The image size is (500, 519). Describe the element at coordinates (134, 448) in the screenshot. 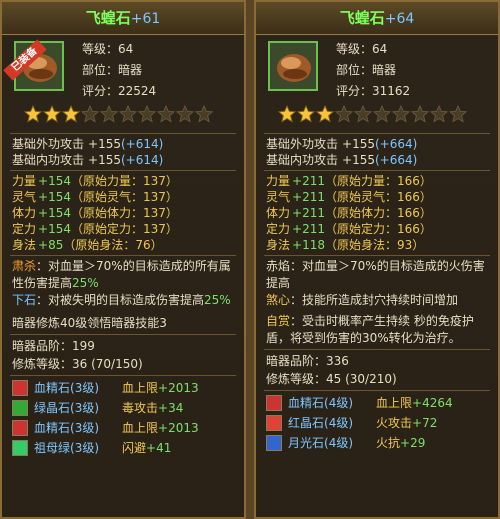

I see `gem-stat-label: 闪避` at that location.